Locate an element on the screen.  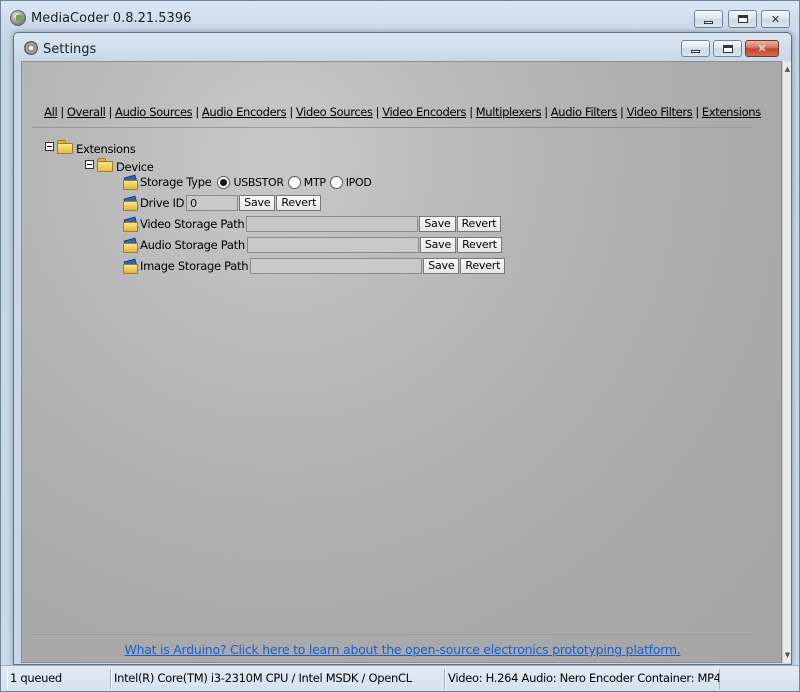
setting-video-storage-path: Video Storage Path Save Revert is located at coordinates (312, 224).